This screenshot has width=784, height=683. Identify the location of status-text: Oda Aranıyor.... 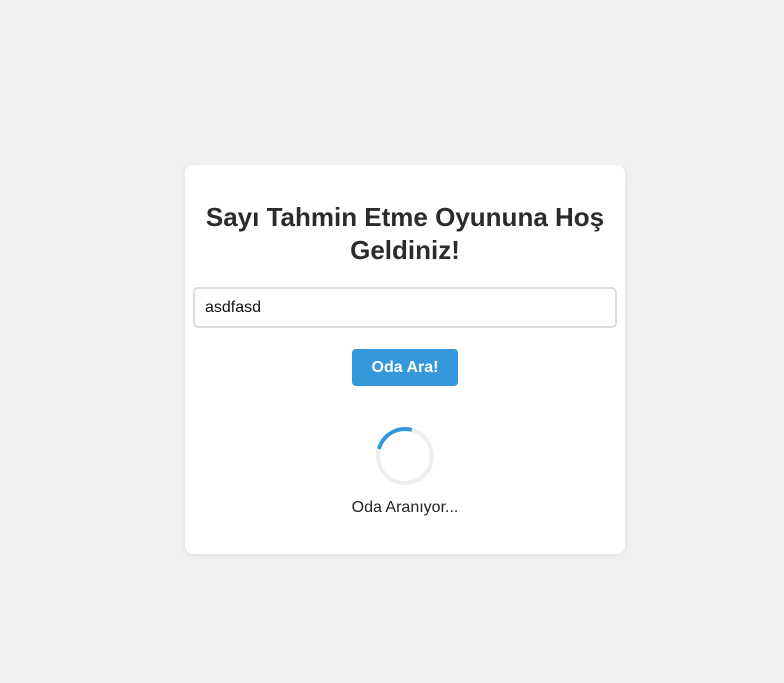
(405, 507).